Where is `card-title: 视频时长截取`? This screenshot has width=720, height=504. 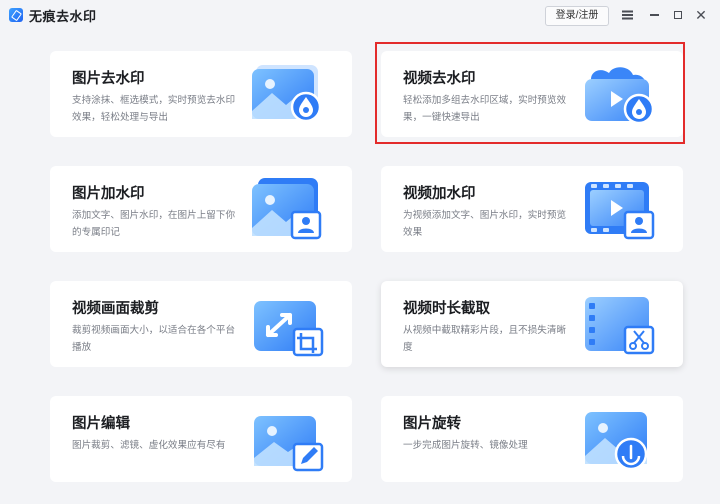
card-title: 视频时长截取 is located at coordinates (446, 309).